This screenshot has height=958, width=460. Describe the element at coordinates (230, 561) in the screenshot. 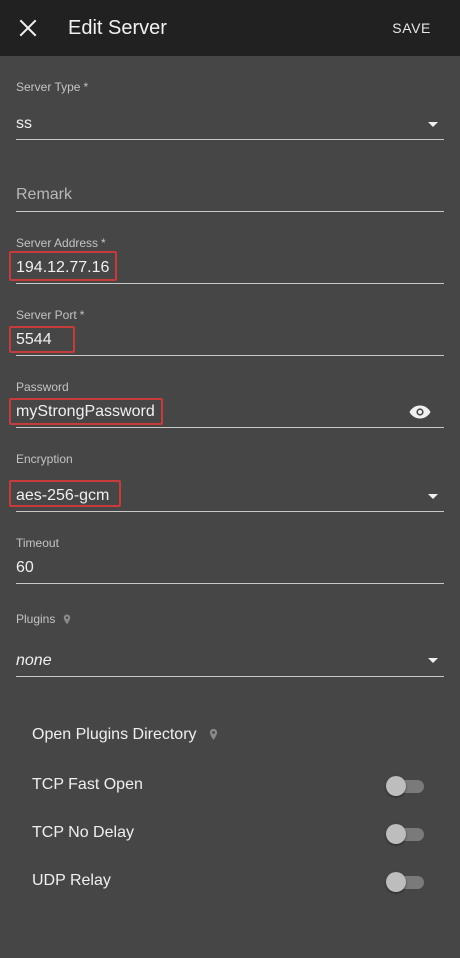

I see `timeout-field: Timeout 60` at that location.